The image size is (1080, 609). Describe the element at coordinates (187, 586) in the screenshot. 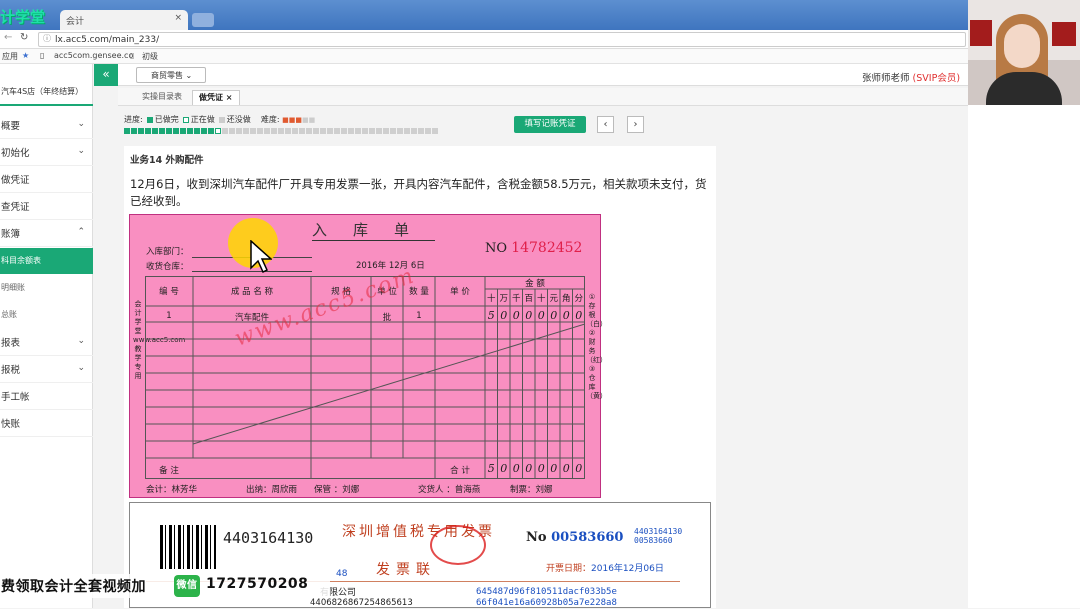

I see `wechat-icon: 微信` at that location.